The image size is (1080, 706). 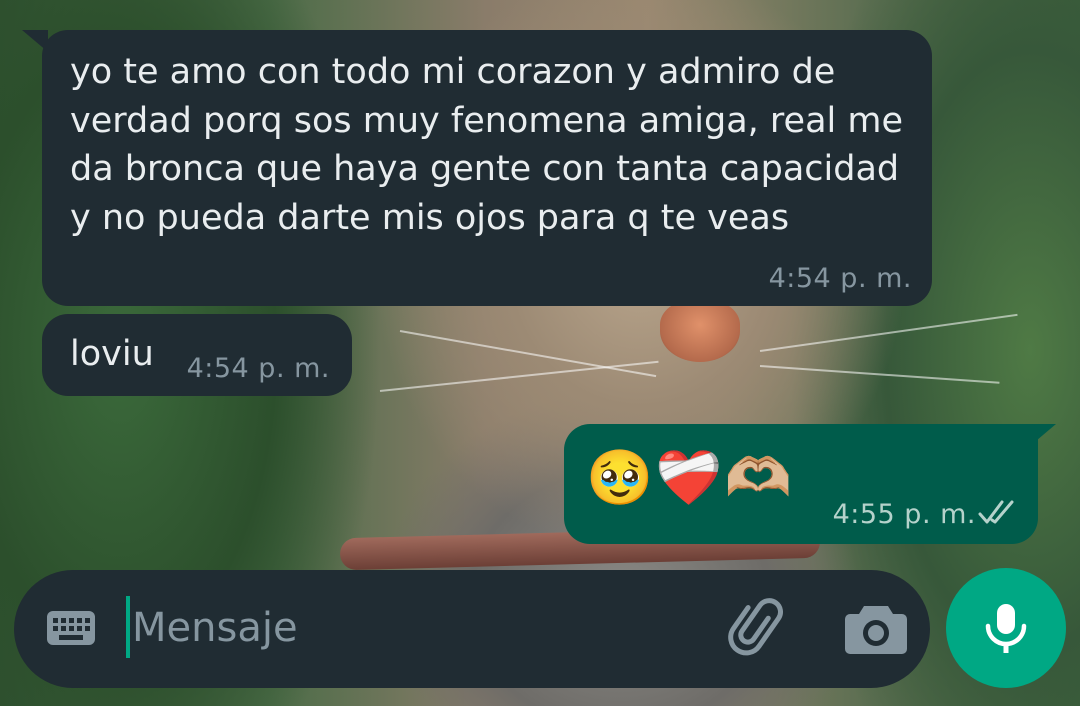 What do you see at coordinates (904, 514) in the screenshot?
I see `message-time: 4:55 p. m.` at bounding box center [904, 514].